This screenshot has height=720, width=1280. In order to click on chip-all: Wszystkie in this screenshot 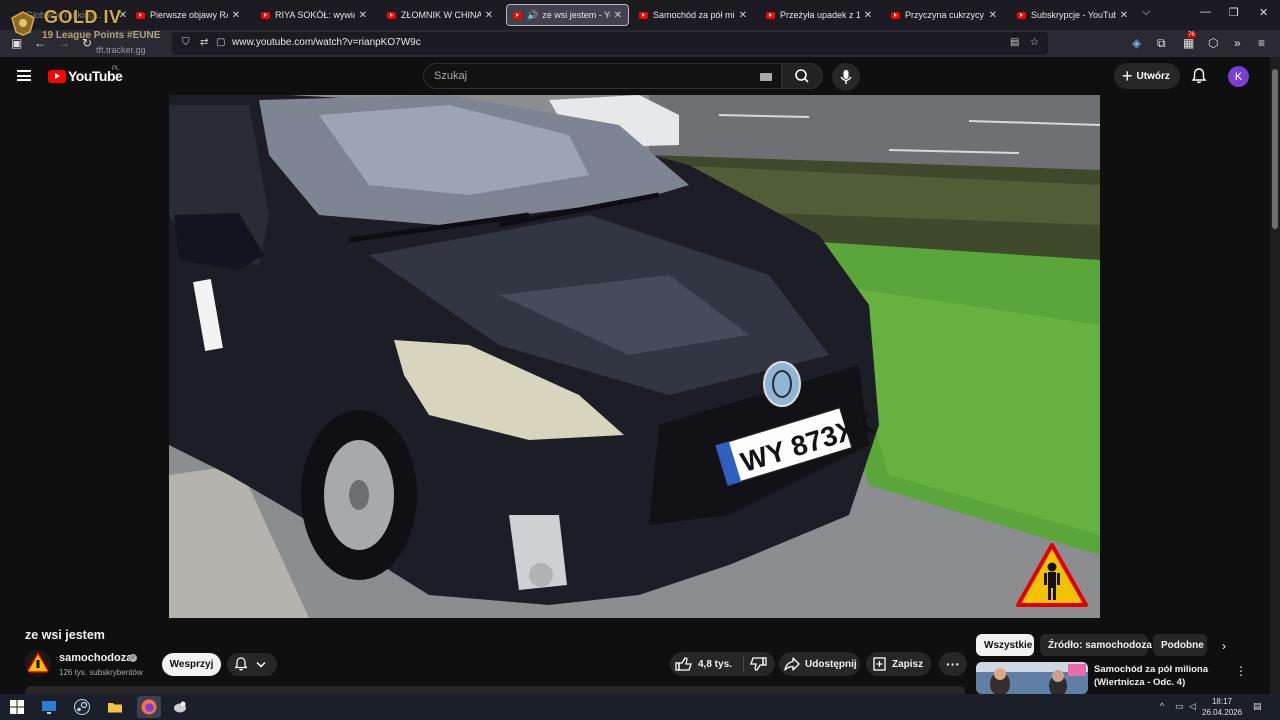, I will do `click(1005, 645)`.